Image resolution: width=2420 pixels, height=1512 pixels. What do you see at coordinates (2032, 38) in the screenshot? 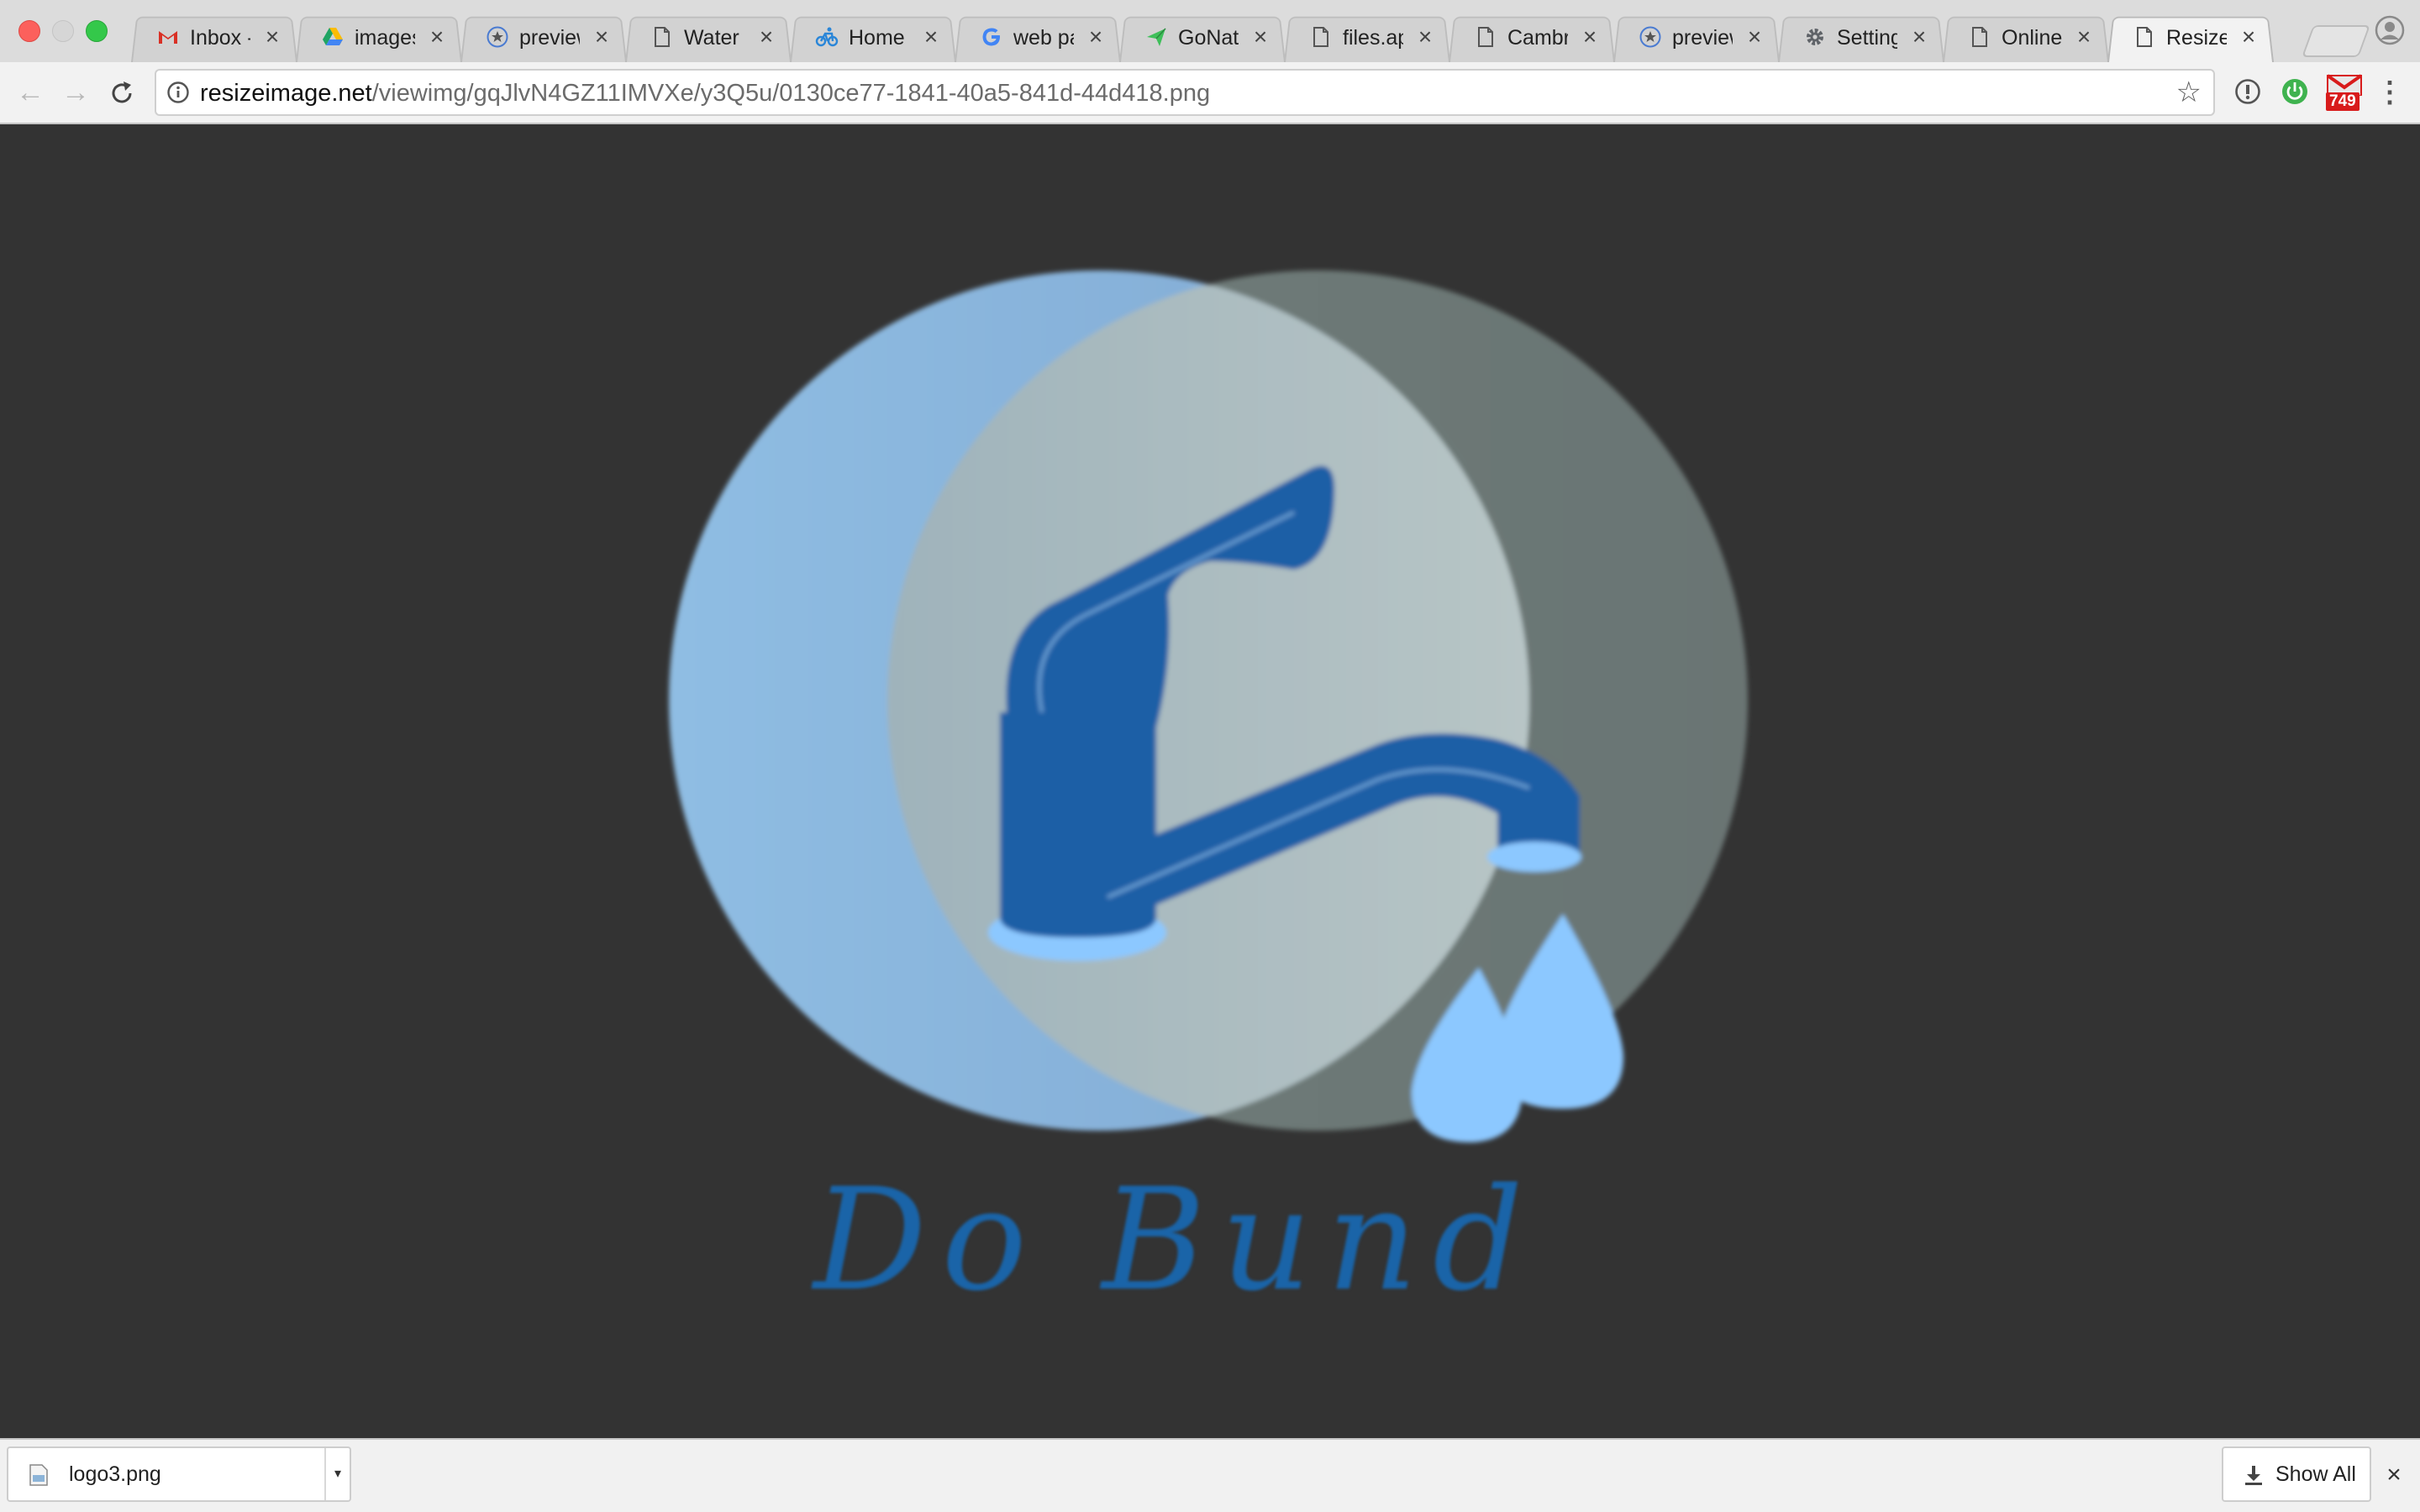
I see `tab-title: Online I` at bounding box center [2032, 38].